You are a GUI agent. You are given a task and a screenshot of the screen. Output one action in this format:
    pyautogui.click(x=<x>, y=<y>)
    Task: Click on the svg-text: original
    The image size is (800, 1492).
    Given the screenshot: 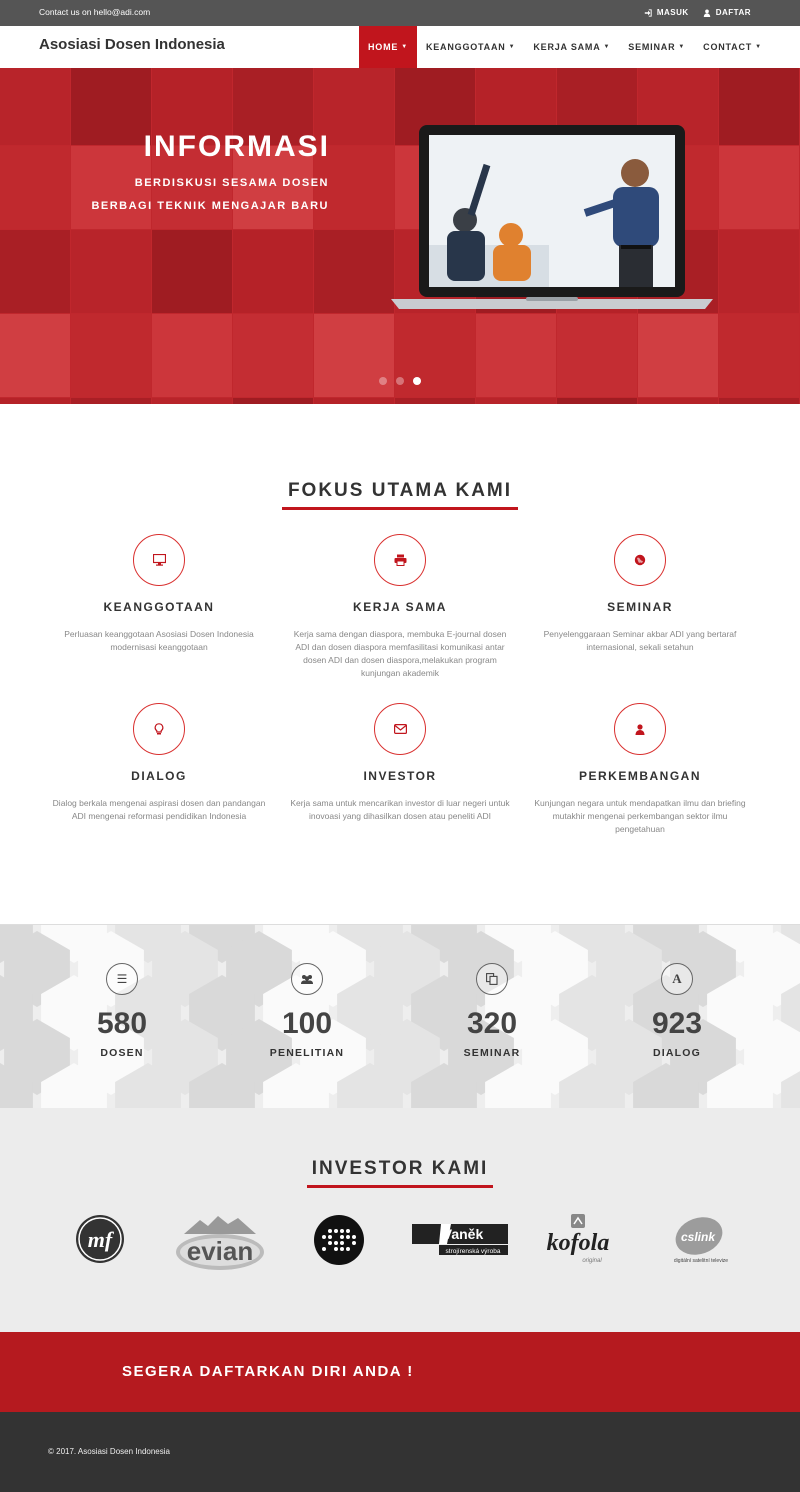 What is the action you would take?
    pyautogui.click(x=592, y=1261)
    